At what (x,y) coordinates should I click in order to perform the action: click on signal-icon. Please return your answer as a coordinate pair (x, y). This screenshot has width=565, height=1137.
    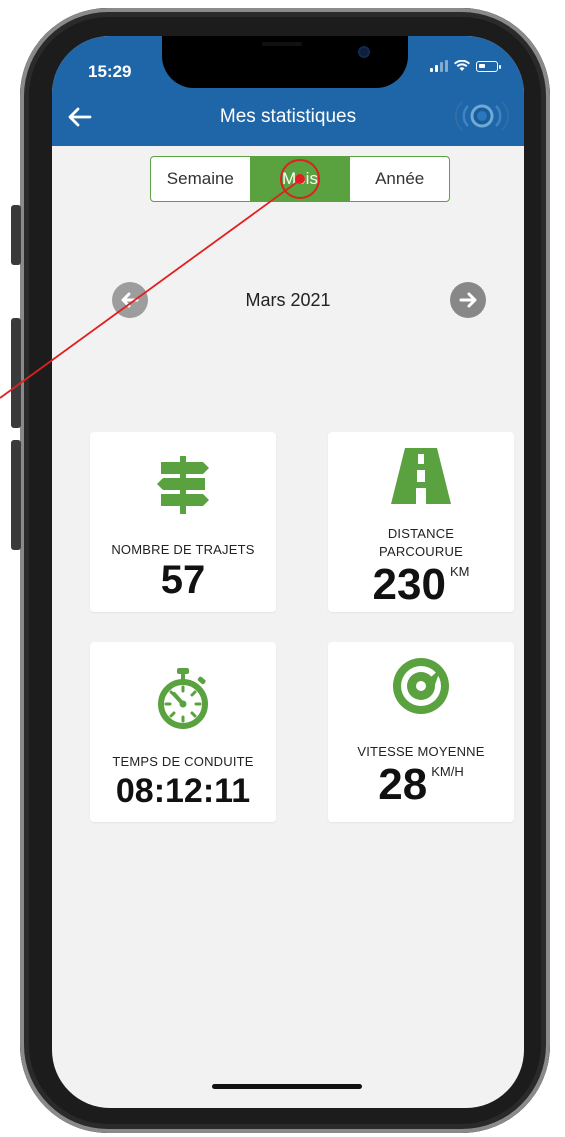
    Looking at the image, I should click on (439, 66).